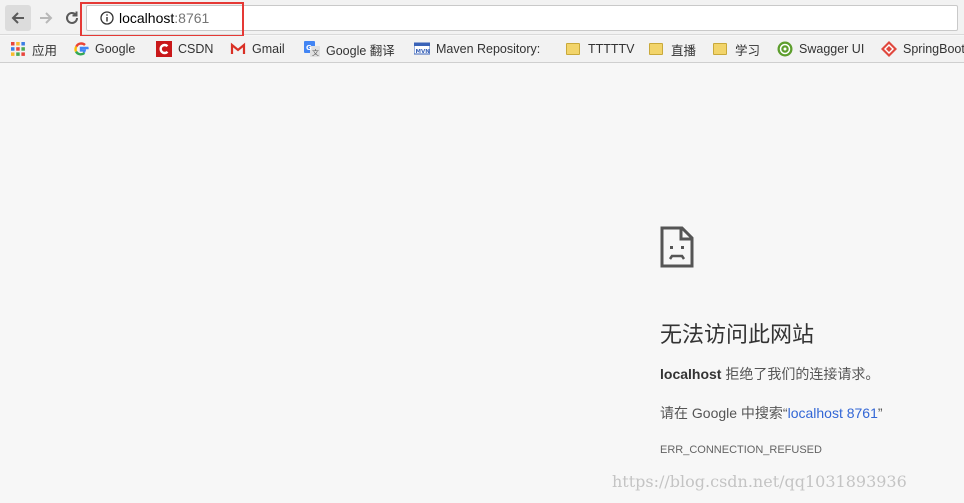 The height and width of the screenshot is (503, 964). Describe the element at coordinates (115, 49) in the screenshot. I see `bookmark-label: Google` at that location.